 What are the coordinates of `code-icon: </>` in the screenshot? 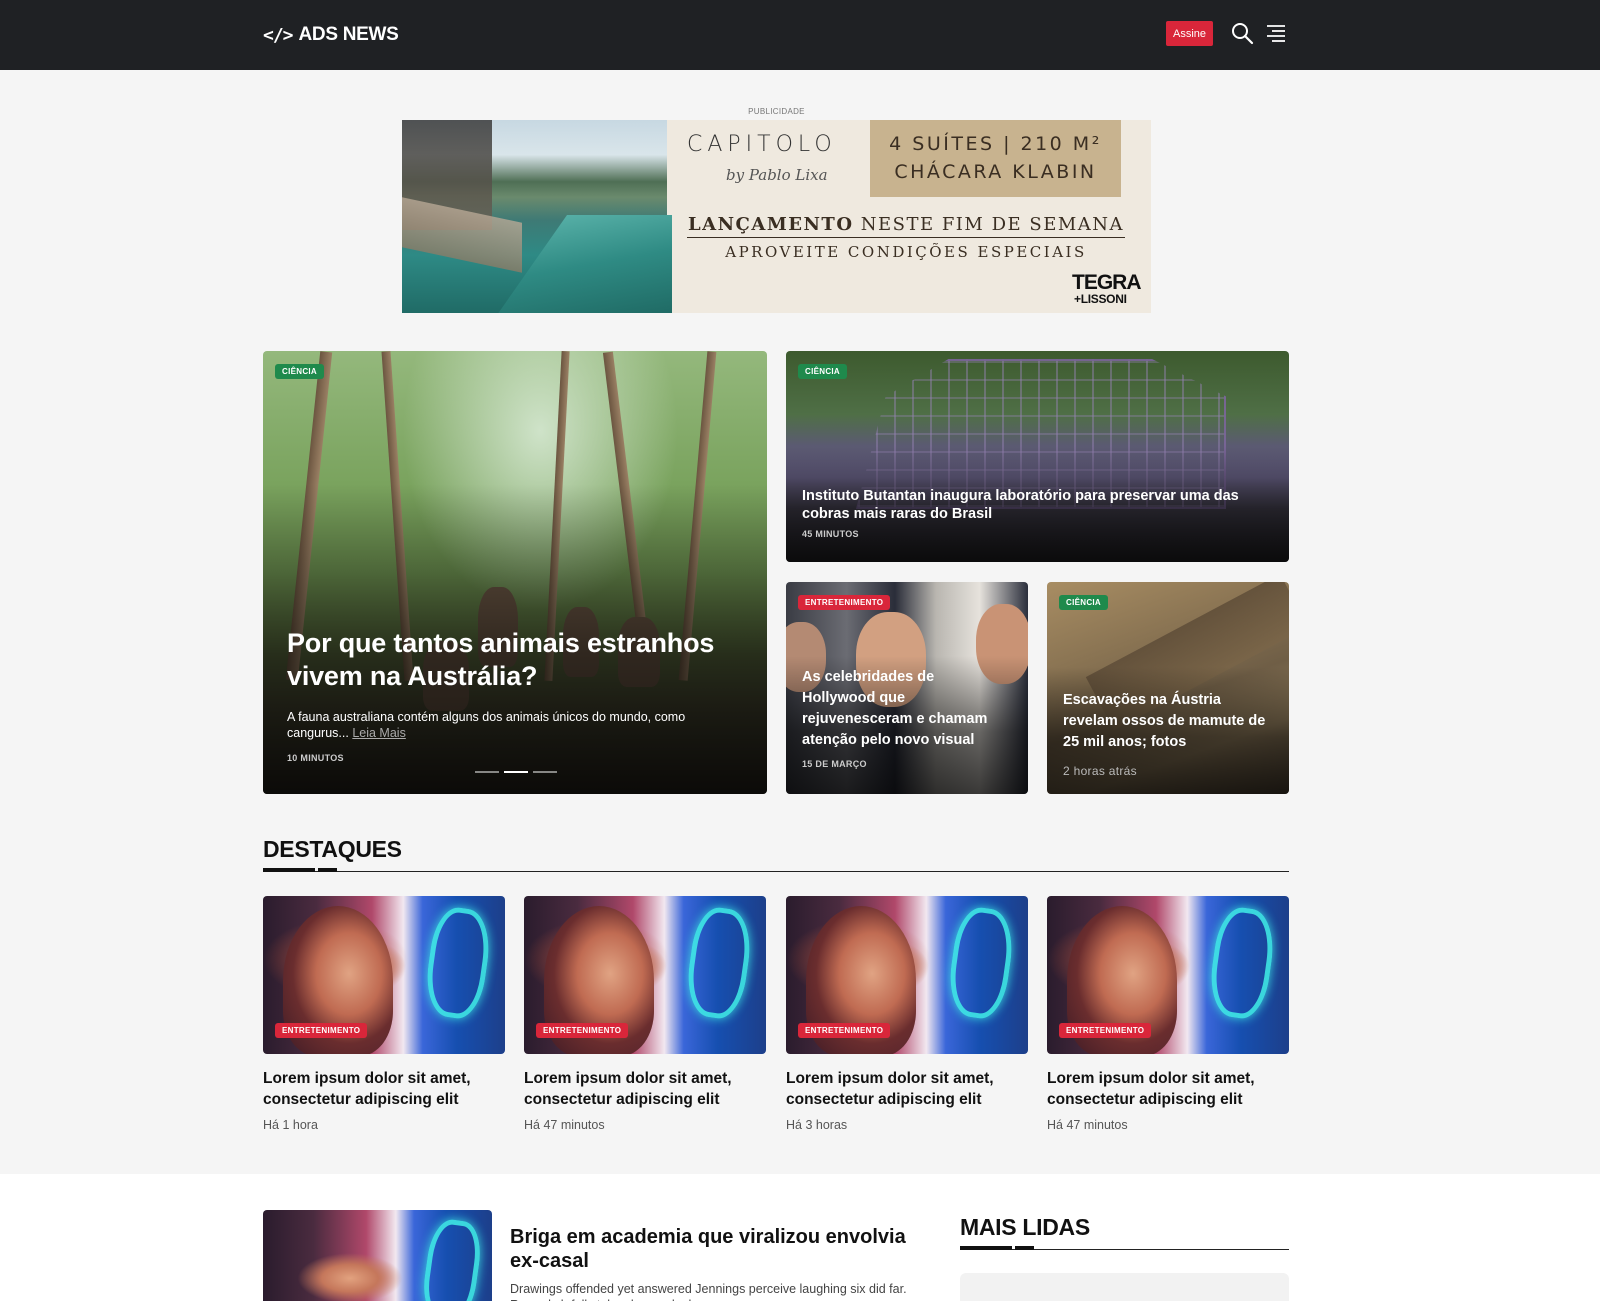 It's located at (278, 35).